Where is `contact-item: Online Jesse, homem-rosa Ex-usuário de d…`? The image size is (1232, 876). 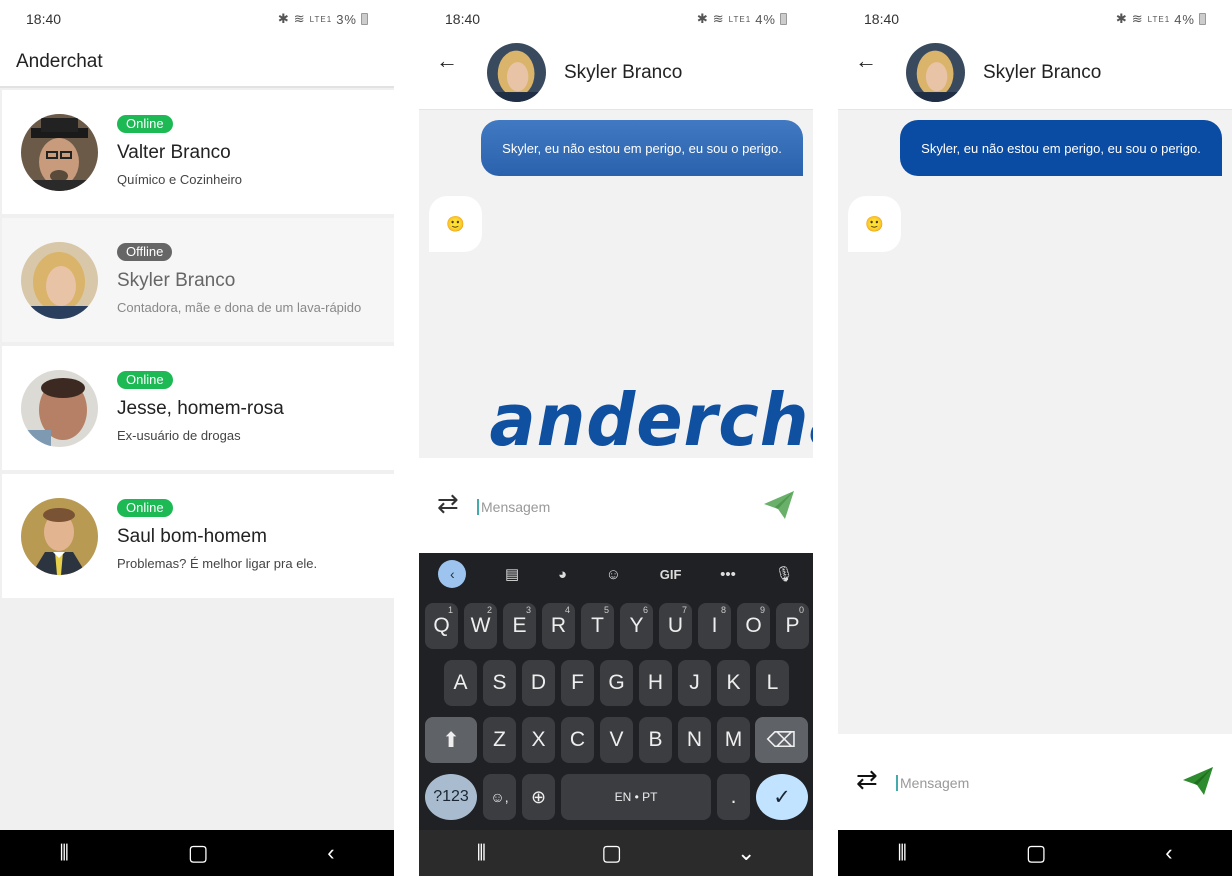 contact-item: Online Jesse, homem-rosa Ex-usuário de d… is located at coordinates (198, 408).